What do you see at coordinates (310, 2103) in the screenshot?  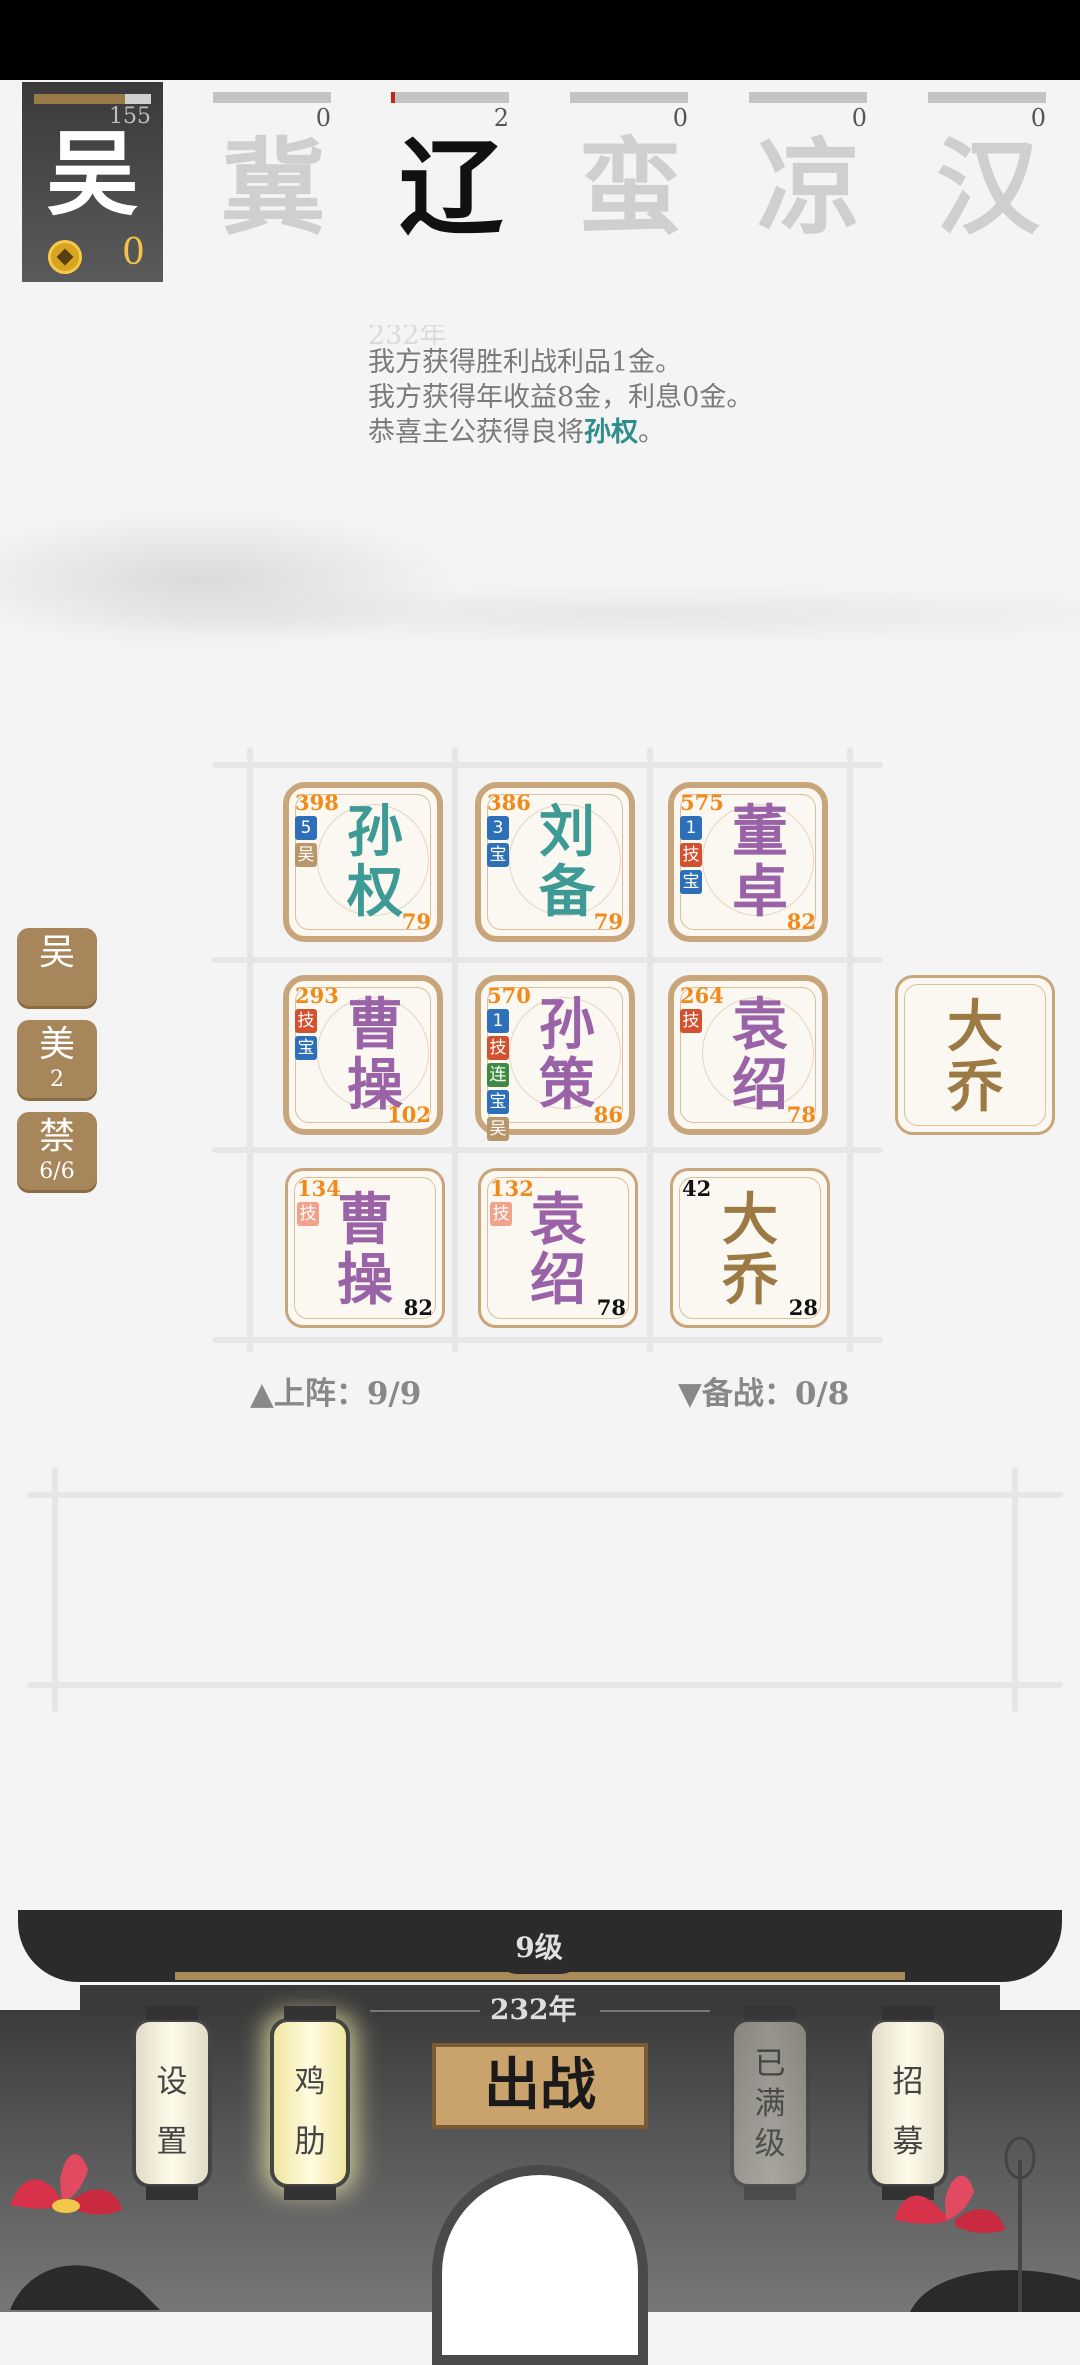 I see `rib-button: 鸡肋` at bounding box center [310, 2103].